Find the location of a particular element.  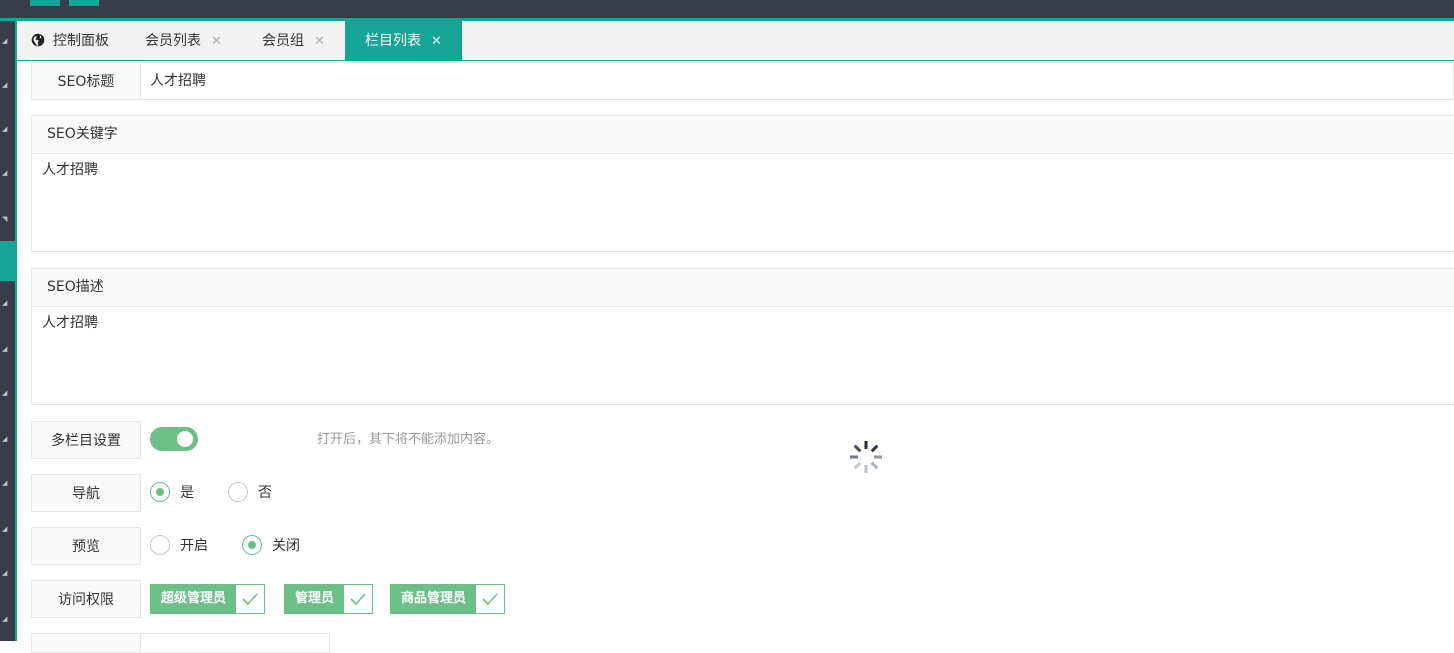

nav-label: 导航 is located at coordinates (86, 493).